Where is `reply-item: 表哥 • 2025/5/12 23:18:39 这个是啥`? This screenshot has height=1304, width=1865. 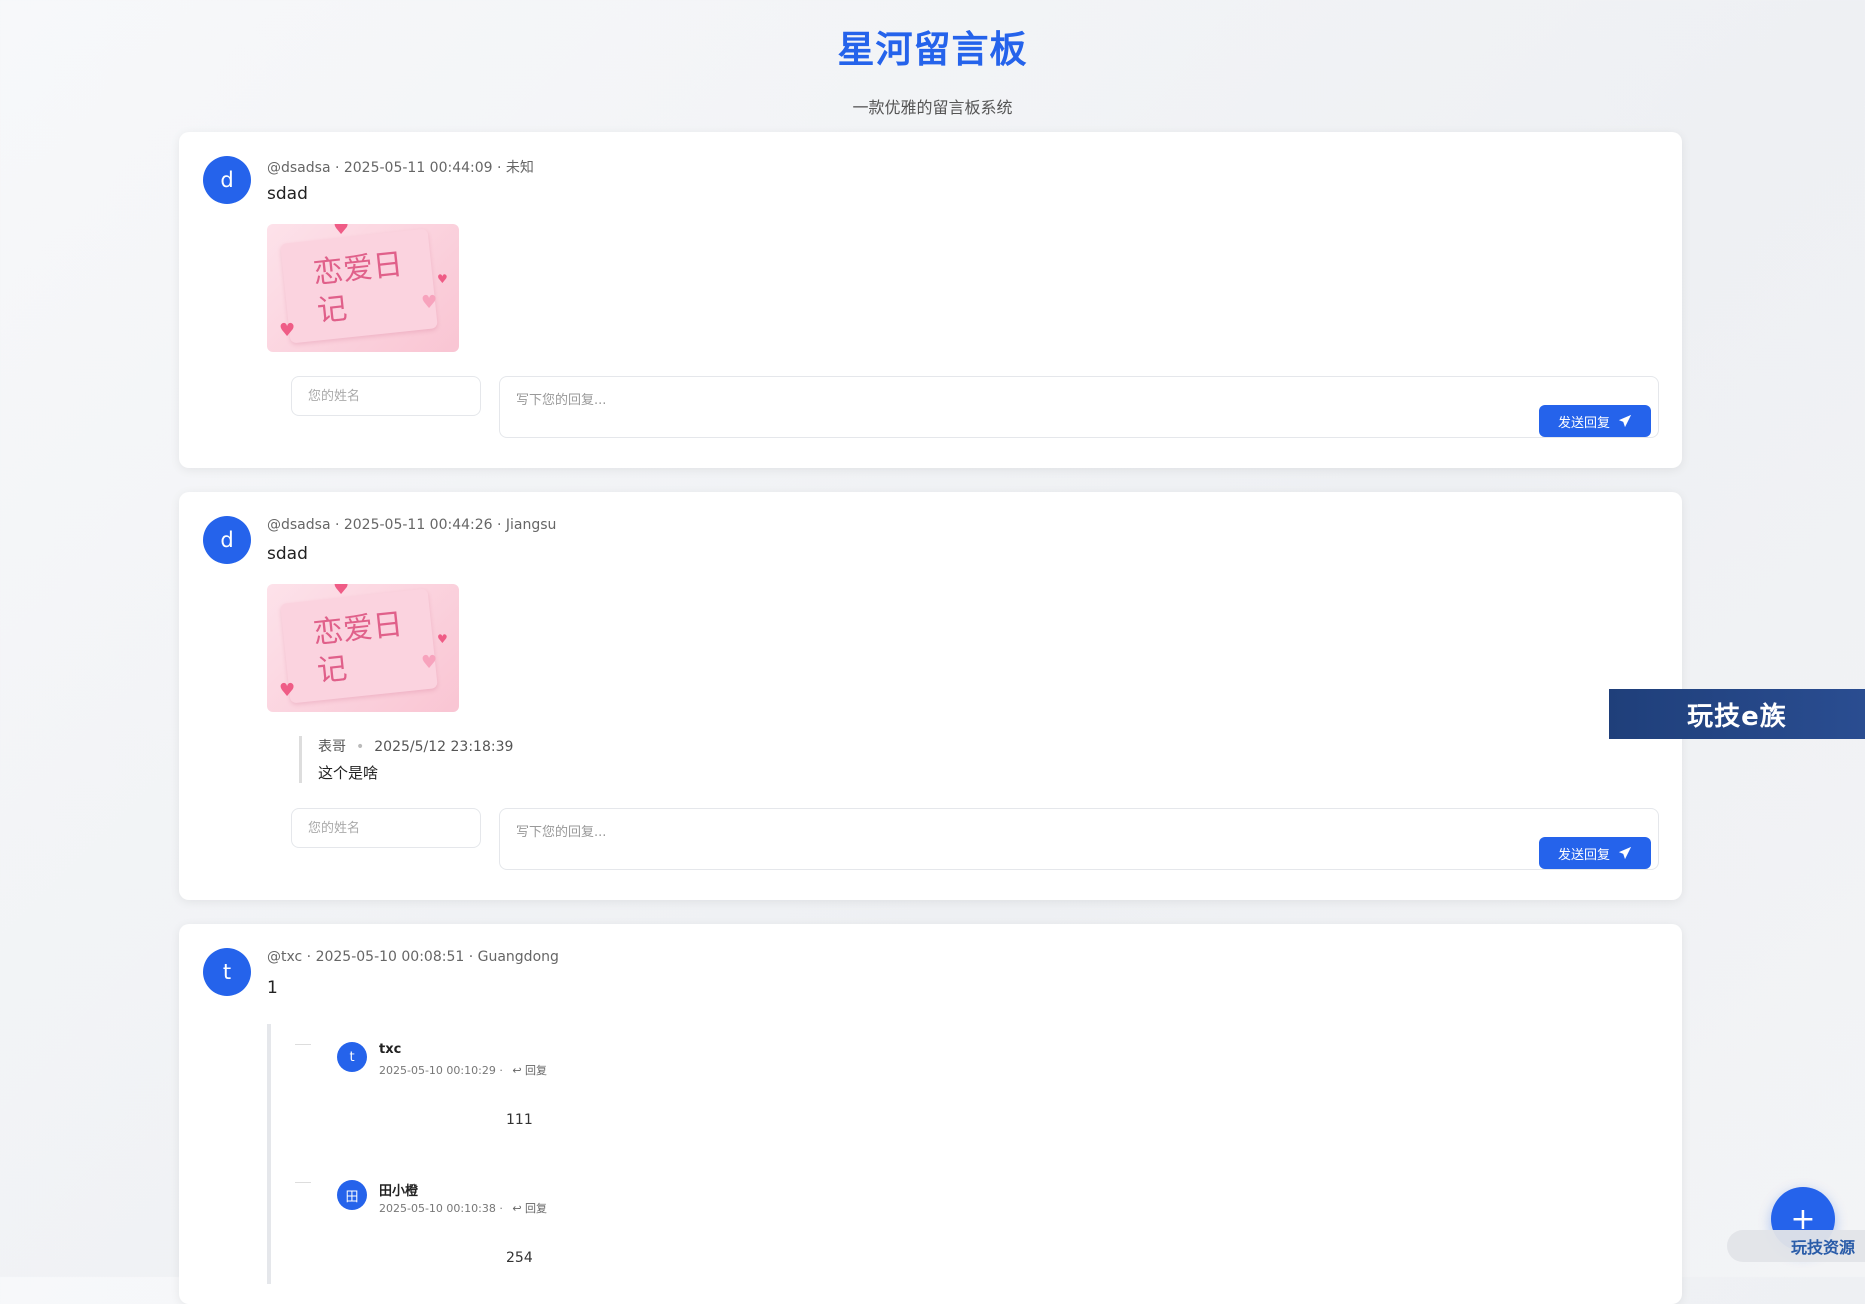
reply-item: 表哥 • 2025/5/12 23:18:39 这个是啥 is located at coordinates (406, 759).